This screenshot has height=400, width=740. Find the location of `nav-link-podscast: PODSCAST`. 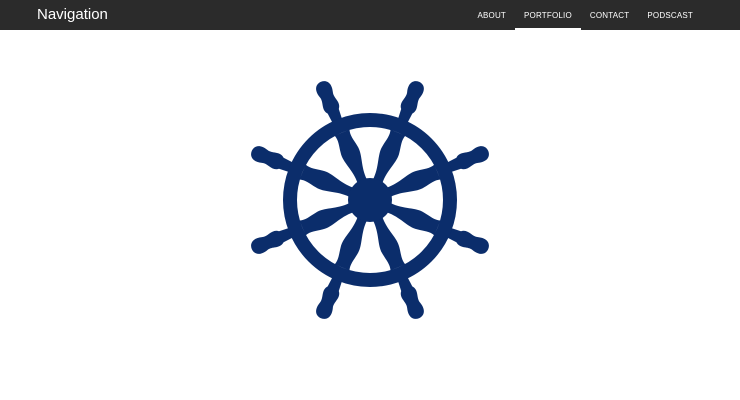

nav-link-podscast: PODSCAST is located at coordinates (670, 15).